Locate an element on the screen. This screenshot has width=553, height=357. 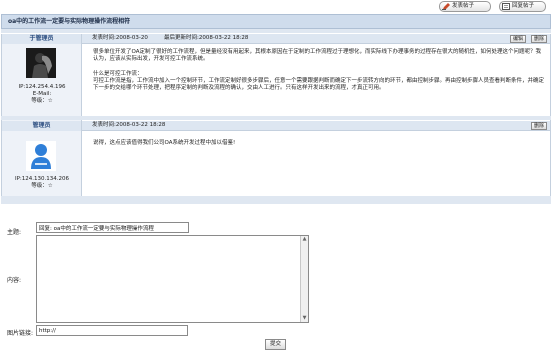
author-ip: IP:124.130.134.206 is located at coordinates (42, 179).